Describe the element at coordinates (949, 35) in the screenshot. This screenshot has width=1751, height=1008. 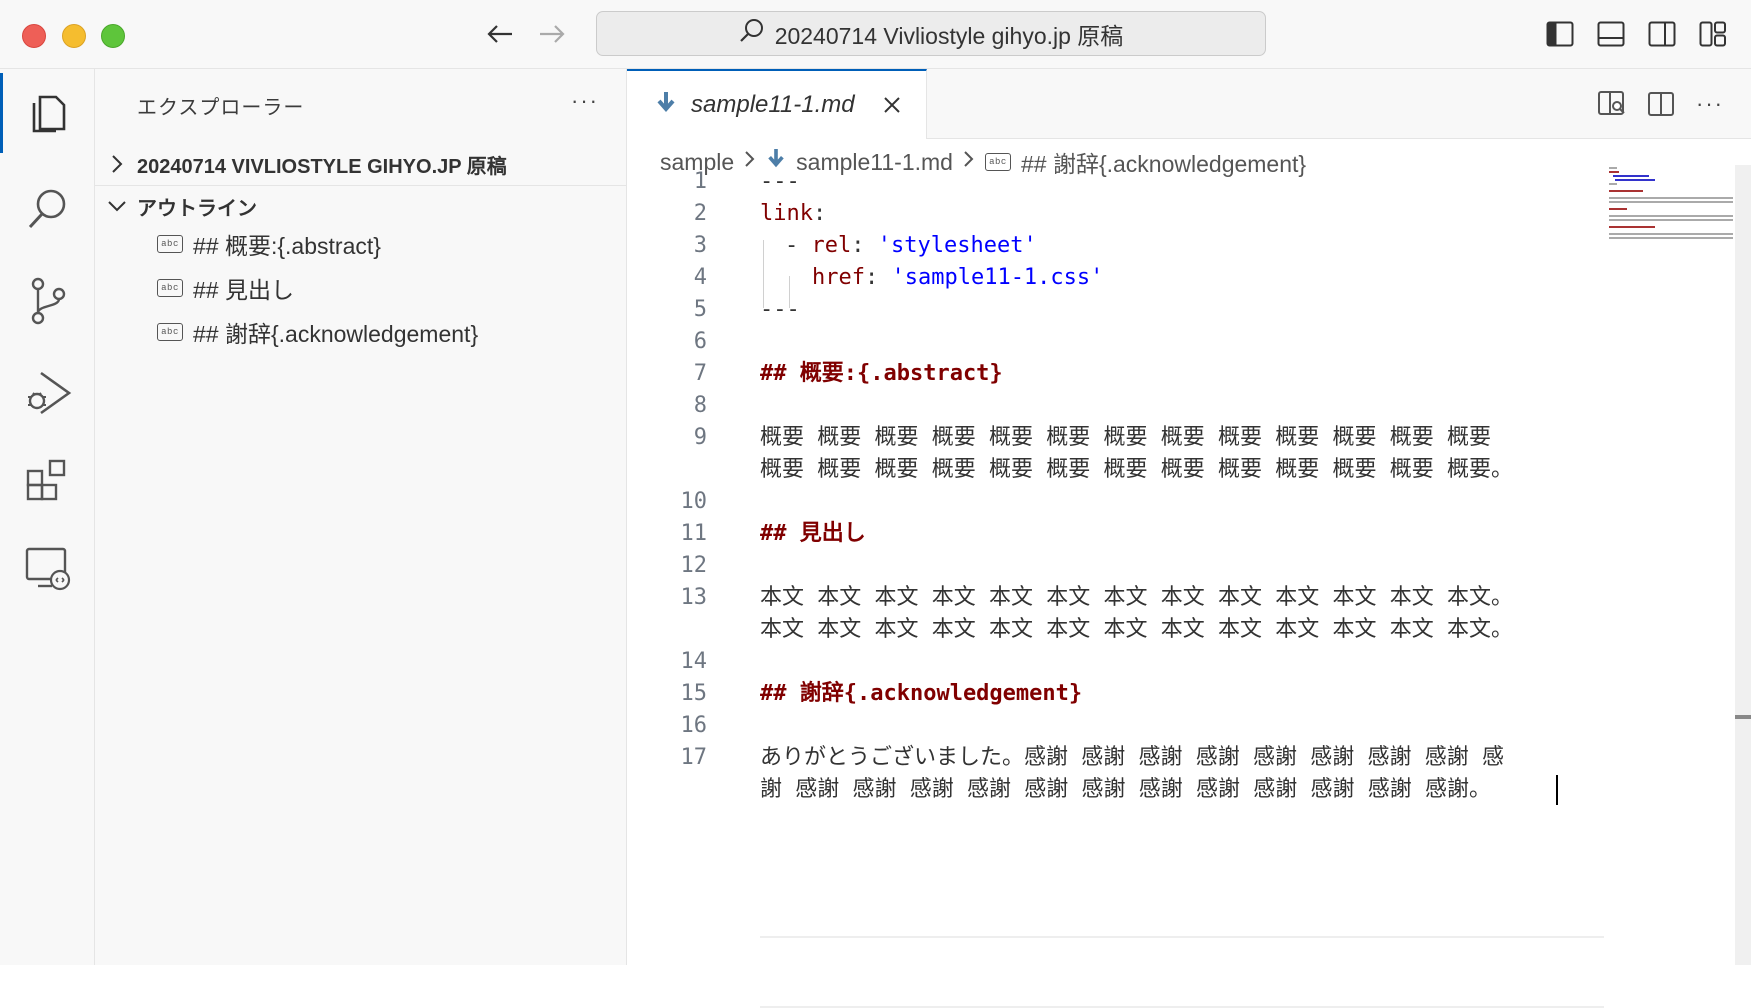
I see `search-text: 20240714 Vivliostyle gihyo.jp 原稿` at that location.